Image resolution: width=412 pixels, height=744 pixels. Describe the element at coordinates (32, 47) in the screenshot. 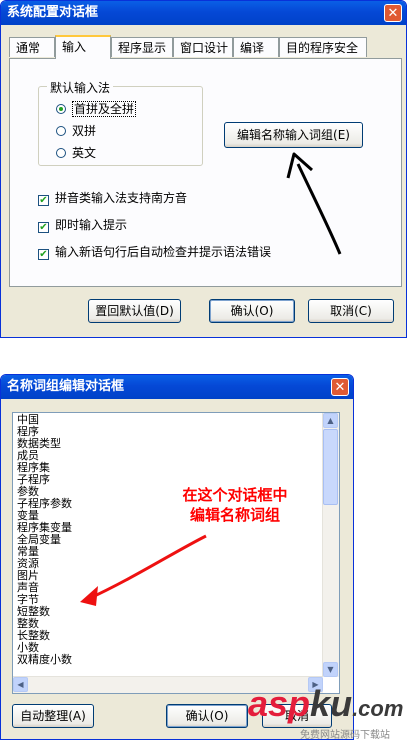

I see `tab-general: 通常` at that location.